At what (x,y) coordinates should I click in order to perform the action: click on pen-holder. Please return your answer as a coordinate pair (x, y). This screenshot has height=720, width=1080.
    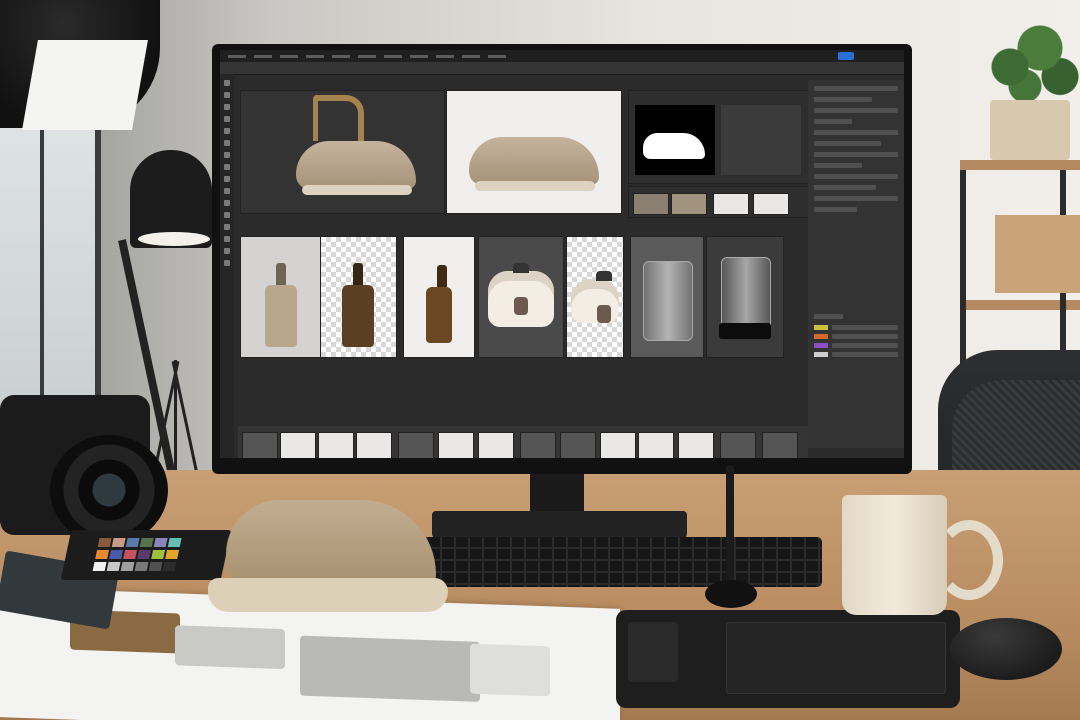
    Looking at the image, I should click on (731, 594).